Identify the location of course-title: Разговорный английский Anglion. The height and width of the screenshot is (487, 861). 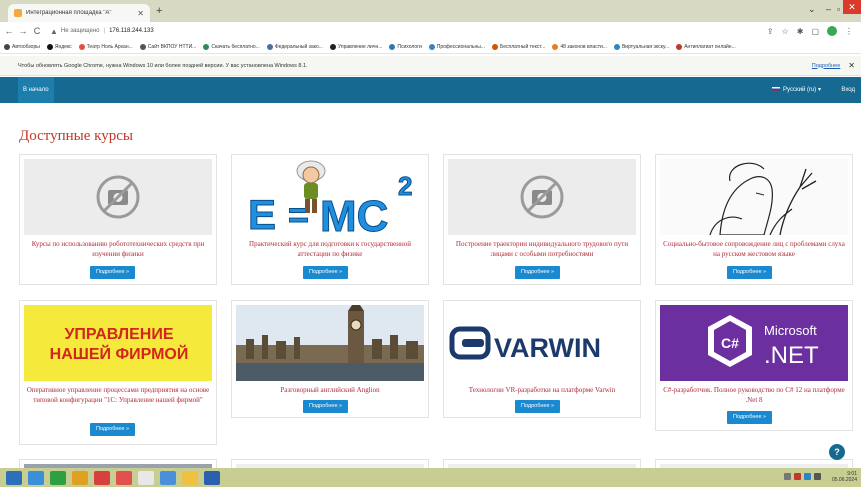
(330, 390).